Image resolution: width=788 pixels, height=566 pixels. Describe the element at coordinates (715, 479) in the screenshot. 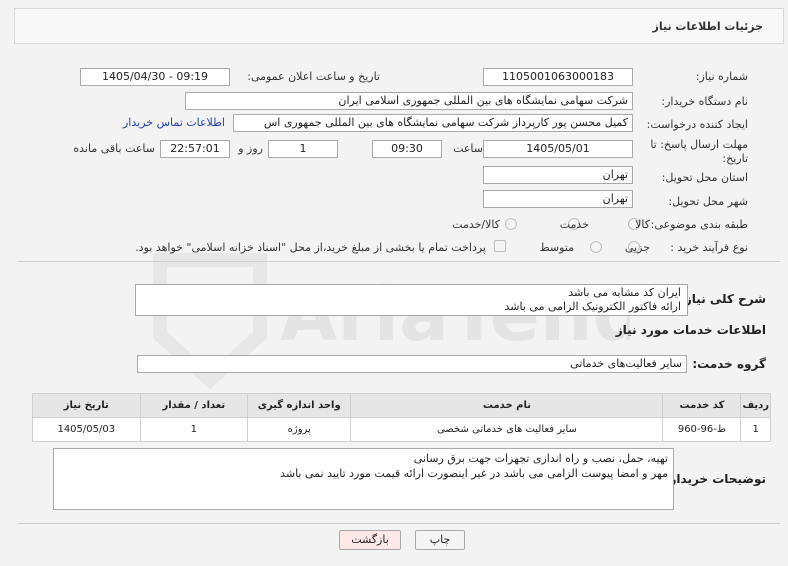

I see `buyer-notes-label: توضیحات خریدار:` at that location.